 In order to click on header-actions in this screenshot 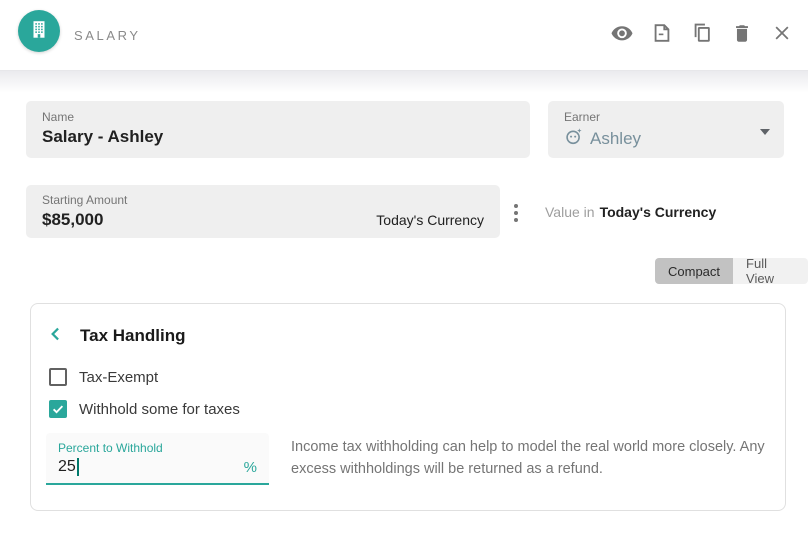, I will do `click(702, 35)`.